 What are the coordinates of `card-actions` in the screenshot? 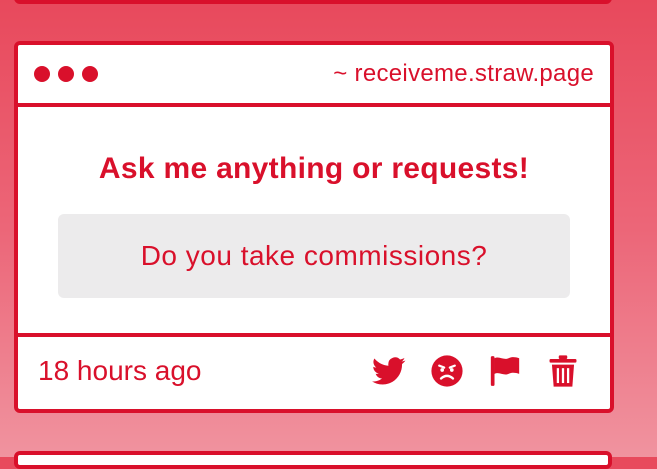 It's located at (476, 371).